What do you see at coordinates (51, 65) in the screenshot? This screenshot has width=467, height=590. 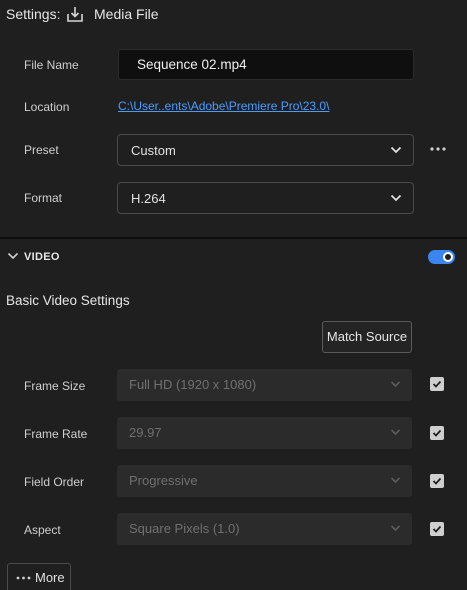 I see `file-name-label: File Name` at bounding box center [51, 65].